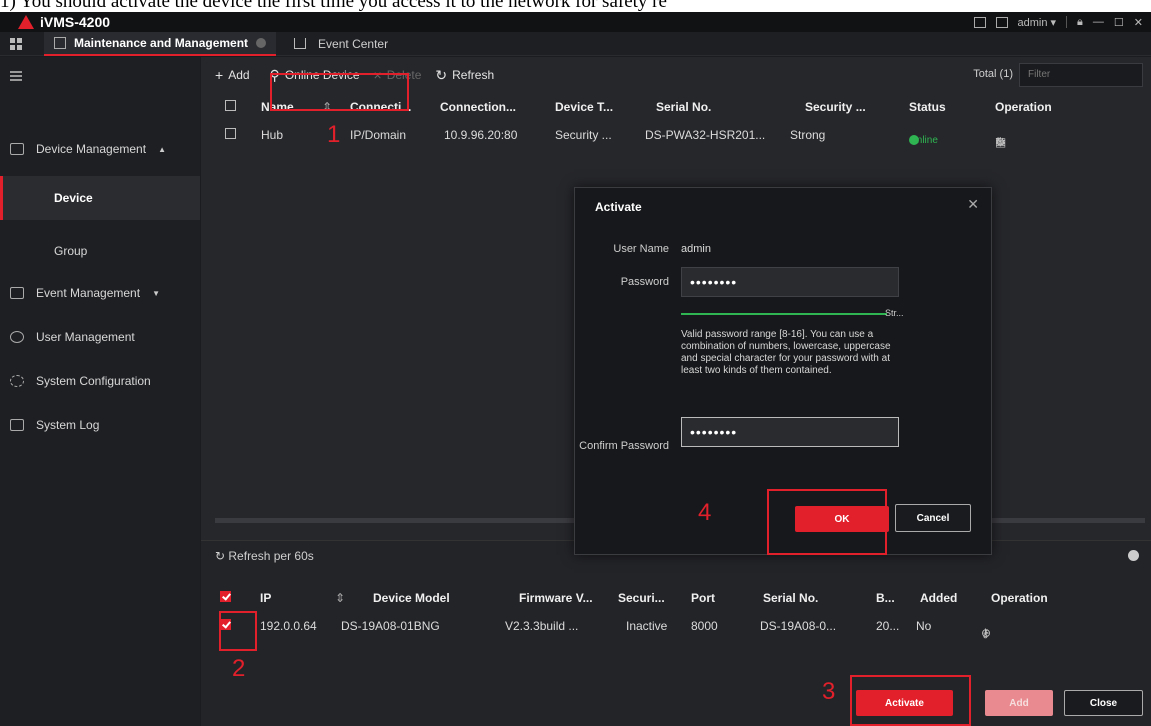 This screenshot has height=726, width=1151. What do you see at coordinates (340, 598) in the screenshot?
I see `sort-icon: ⇕` at bounding box center [340, 598].